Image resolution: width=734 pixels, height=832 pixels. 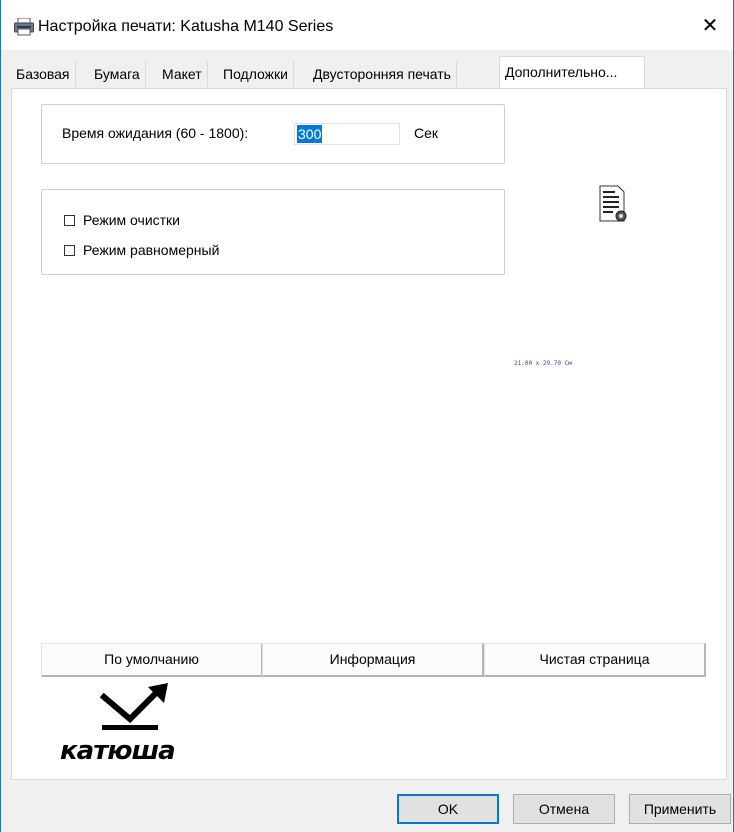 What do you see at coordinates (595, 660) in the screenshot?
I see `clean-page-button: Чистая страница` at bounding box center [595, 660].